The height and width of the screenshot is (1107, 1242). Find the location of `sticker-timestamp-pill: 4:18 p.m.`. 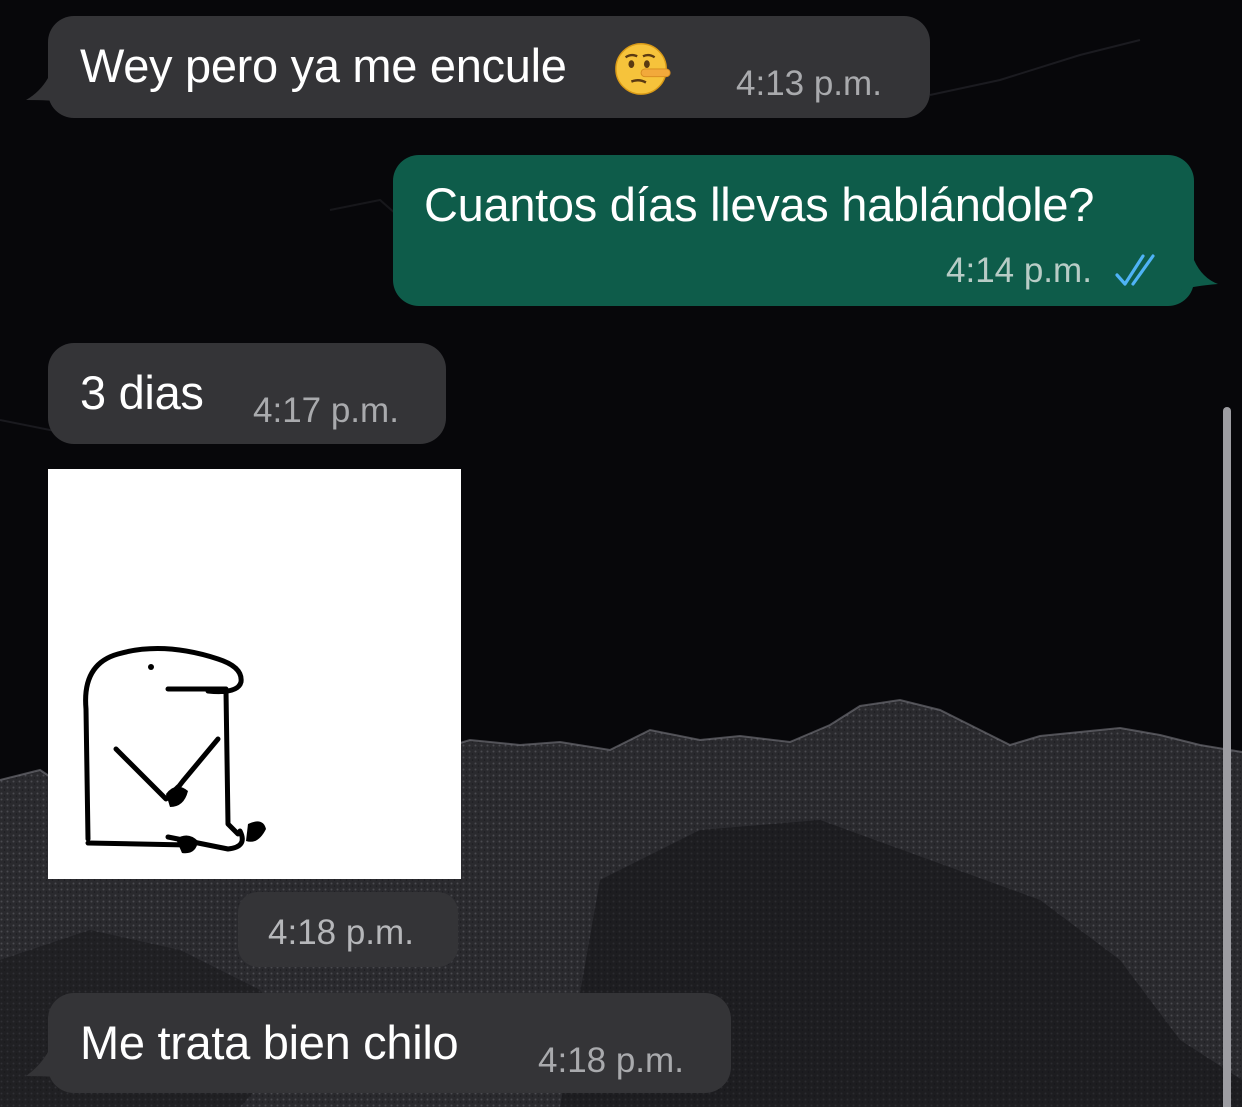

sticker-timestamp-pill: 4:18 p.m. is located at coordinates (348, 929).